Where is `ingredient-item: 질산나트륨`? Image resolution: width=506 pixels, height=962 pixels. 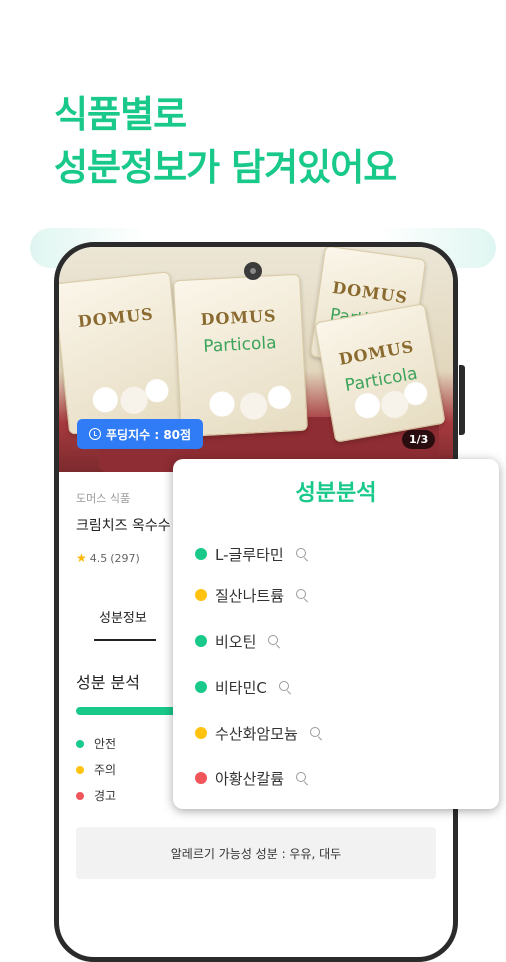 ingredient-item: 질산나트륨 is located at coordinates (251, 595).